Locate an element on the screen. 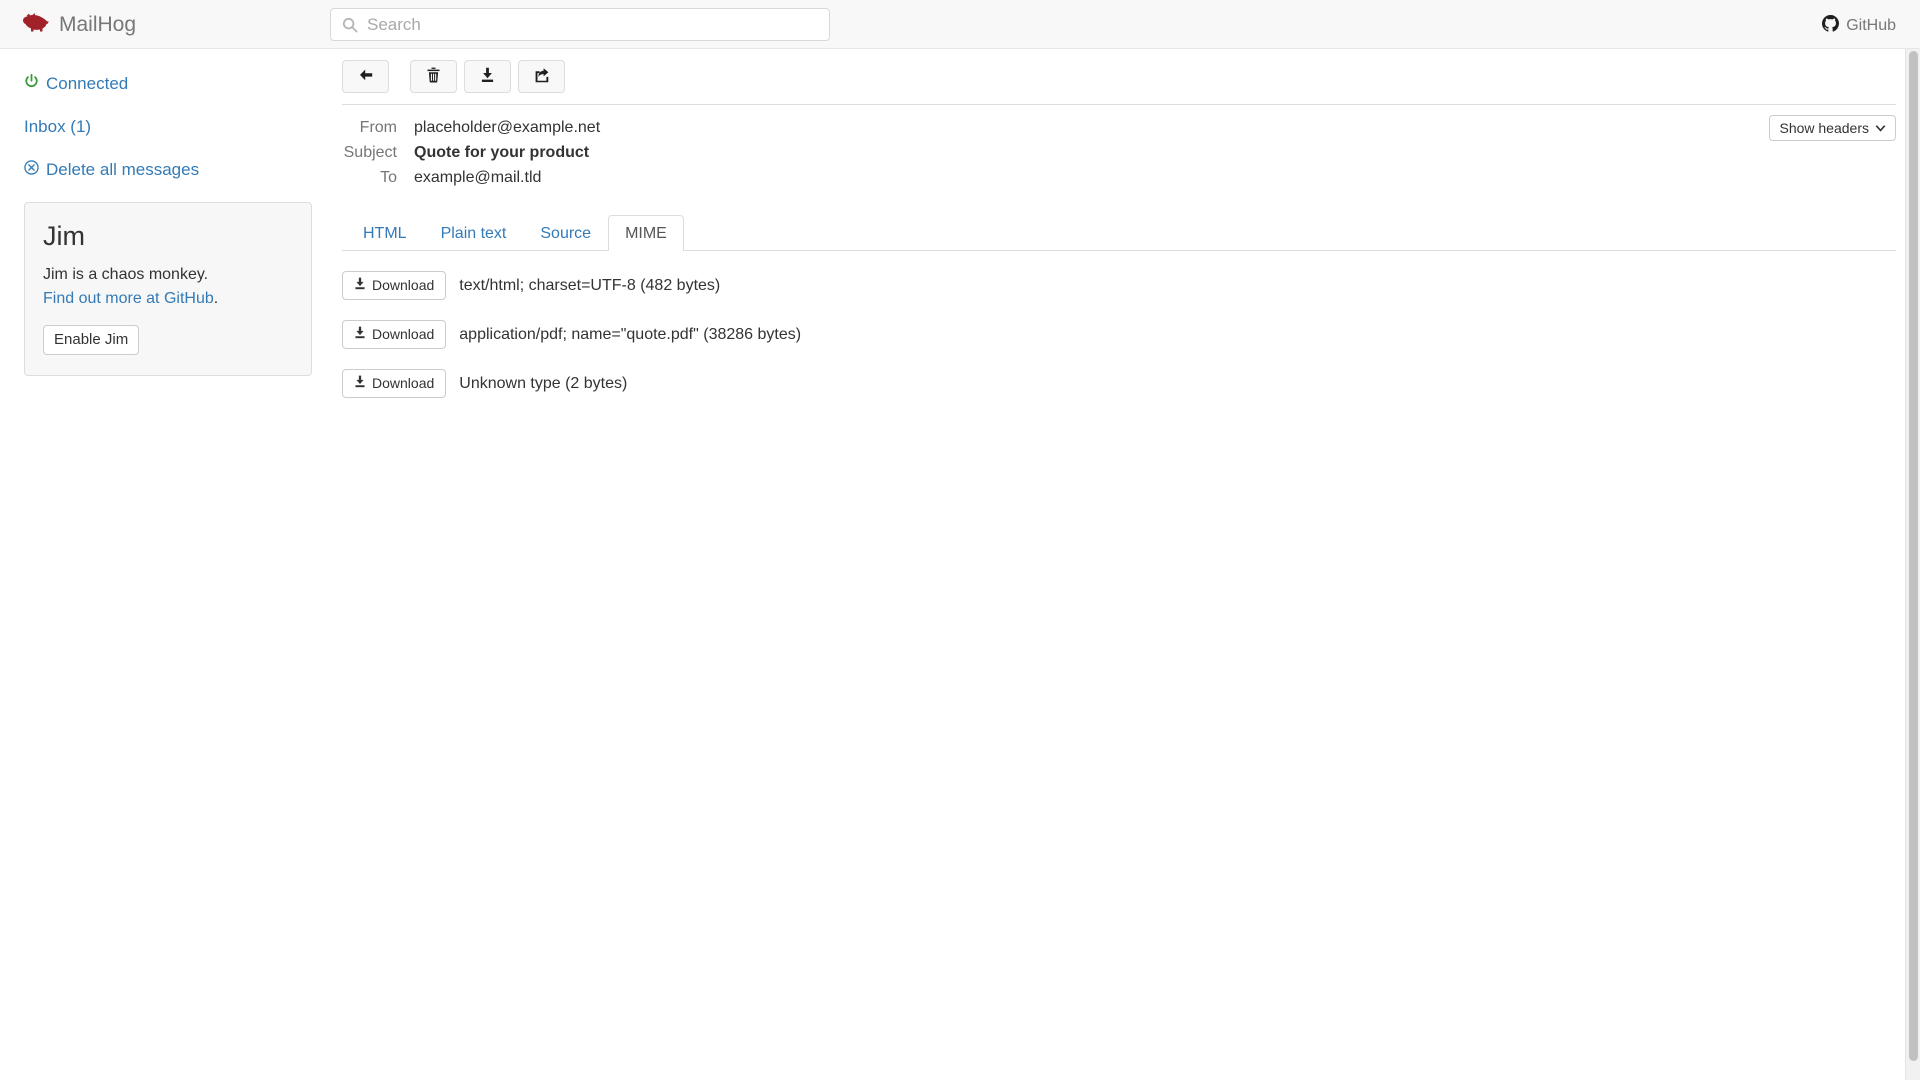  message-toolbar is located at coordinates (1119, 71).